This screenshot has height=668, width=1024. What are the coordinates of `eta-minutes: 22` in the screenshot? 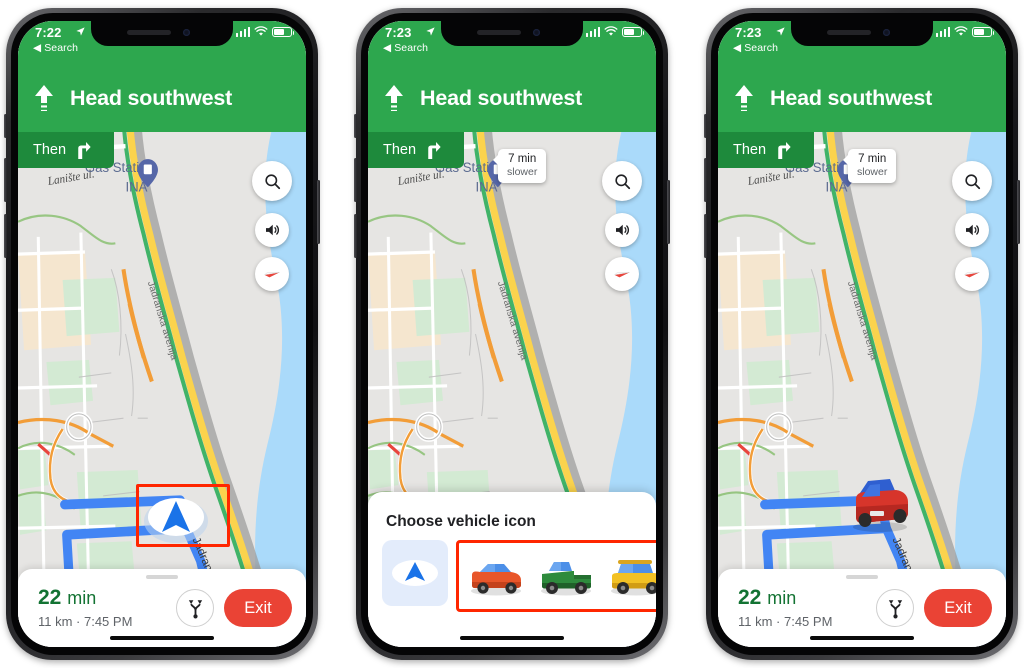 It's located at (50, 597).